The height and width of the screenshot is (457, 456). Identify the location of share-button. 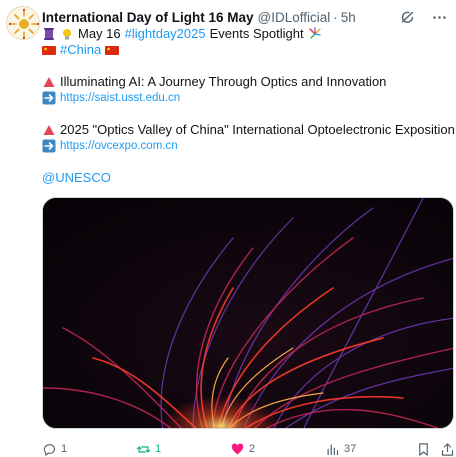
(448, 448).